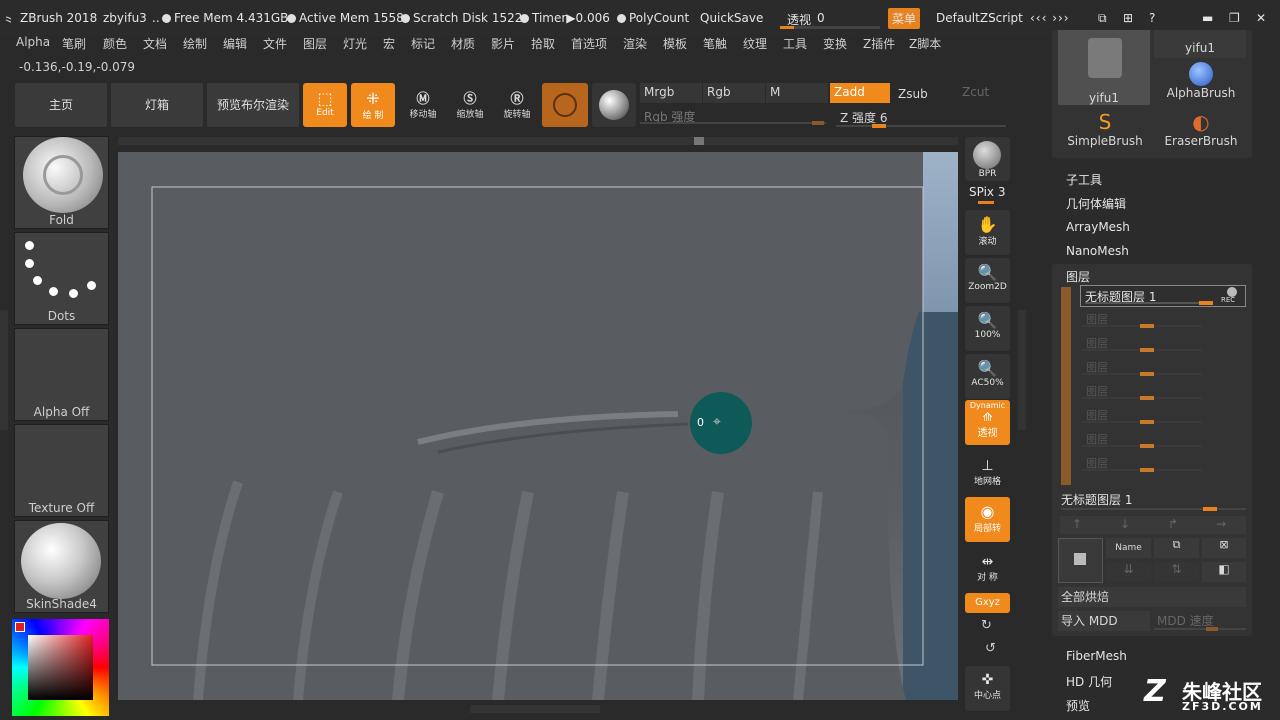 This screenshot has height=720, width=1280. Describe the element at coordinates (1228, 300) in the screenshot. I see `rec-label: REC` at that location.